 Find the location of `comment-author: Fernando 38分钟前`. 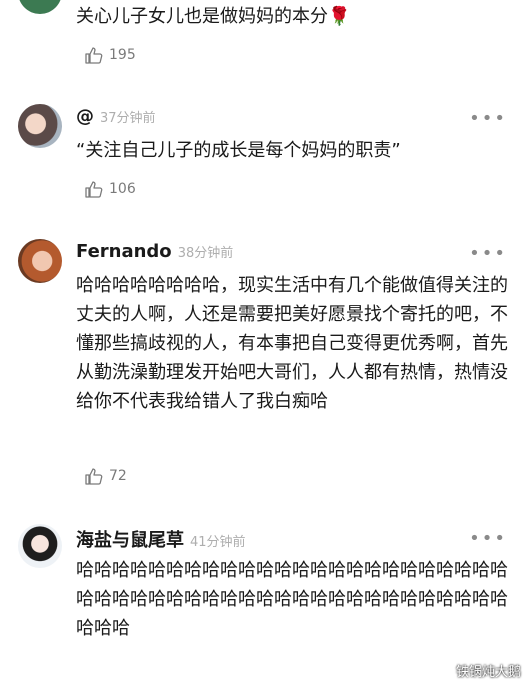

comment-author: Fernando 38分钟前 is located at coordinates (154, 251).